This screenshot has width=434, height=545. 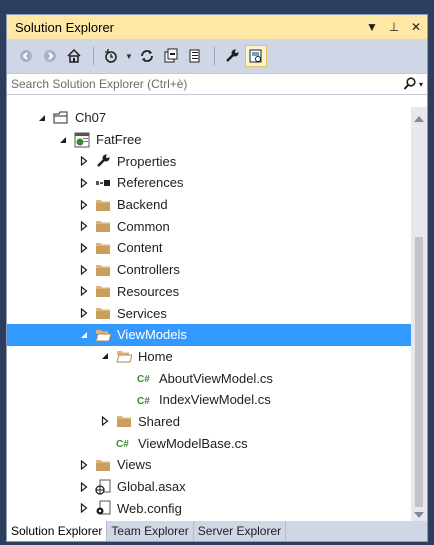 What do you see at coordinates (140, 248) in the screenshot?
I see `tree-item-label: Content` at bounding box center [140, 248].